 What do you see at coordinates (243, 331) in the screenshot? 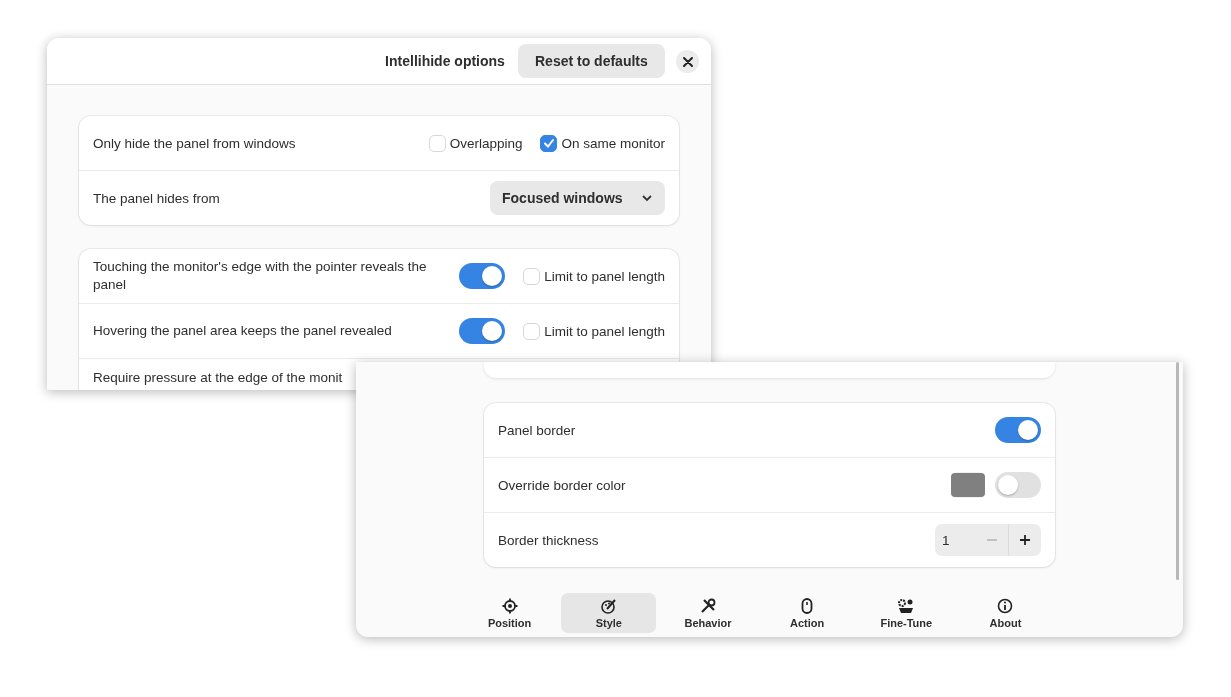
I see `row-label: Hovering the panel area keeps the panel revealed` at bounding box center [243, 331].